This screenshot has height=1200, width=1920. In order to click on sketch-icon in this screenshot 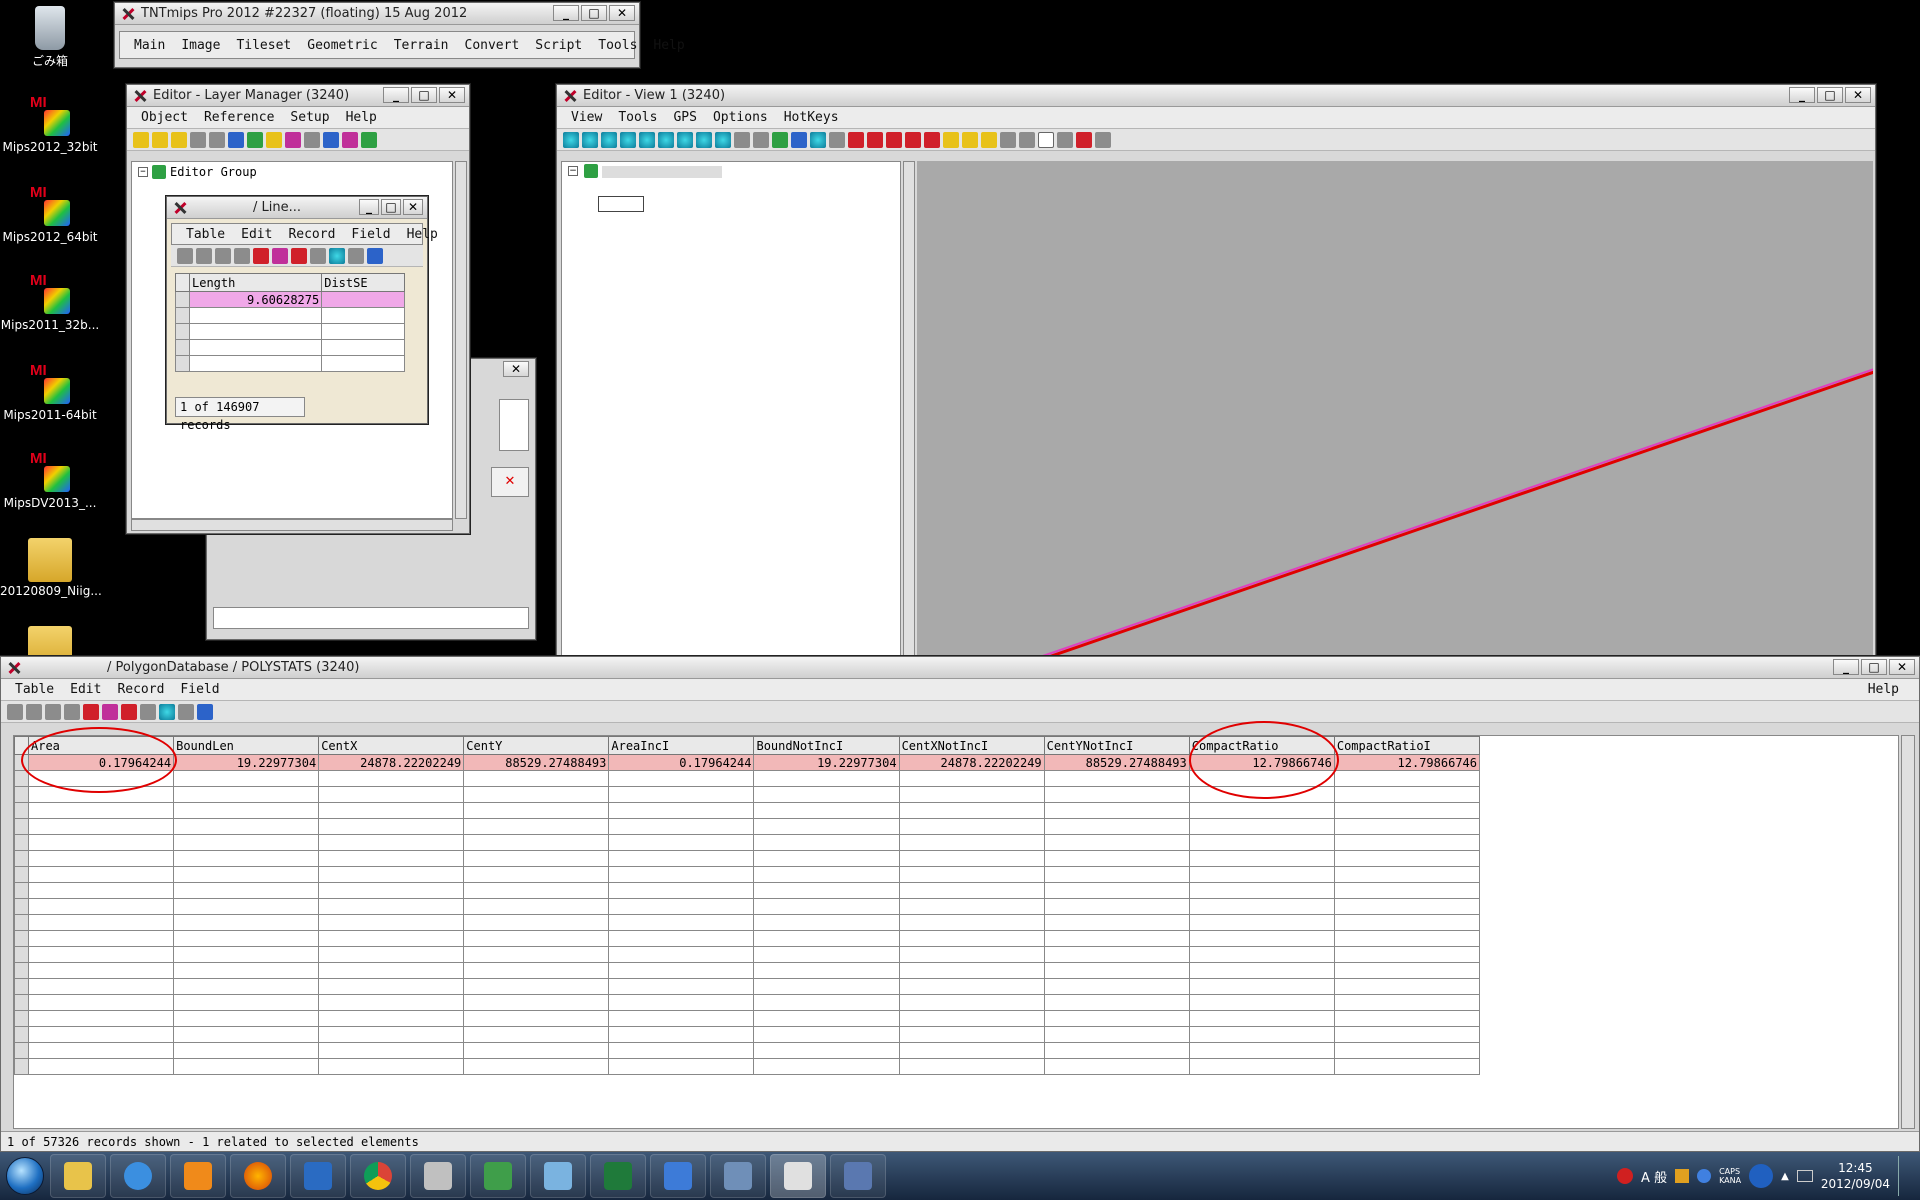, I will do `click(837, 139)`.